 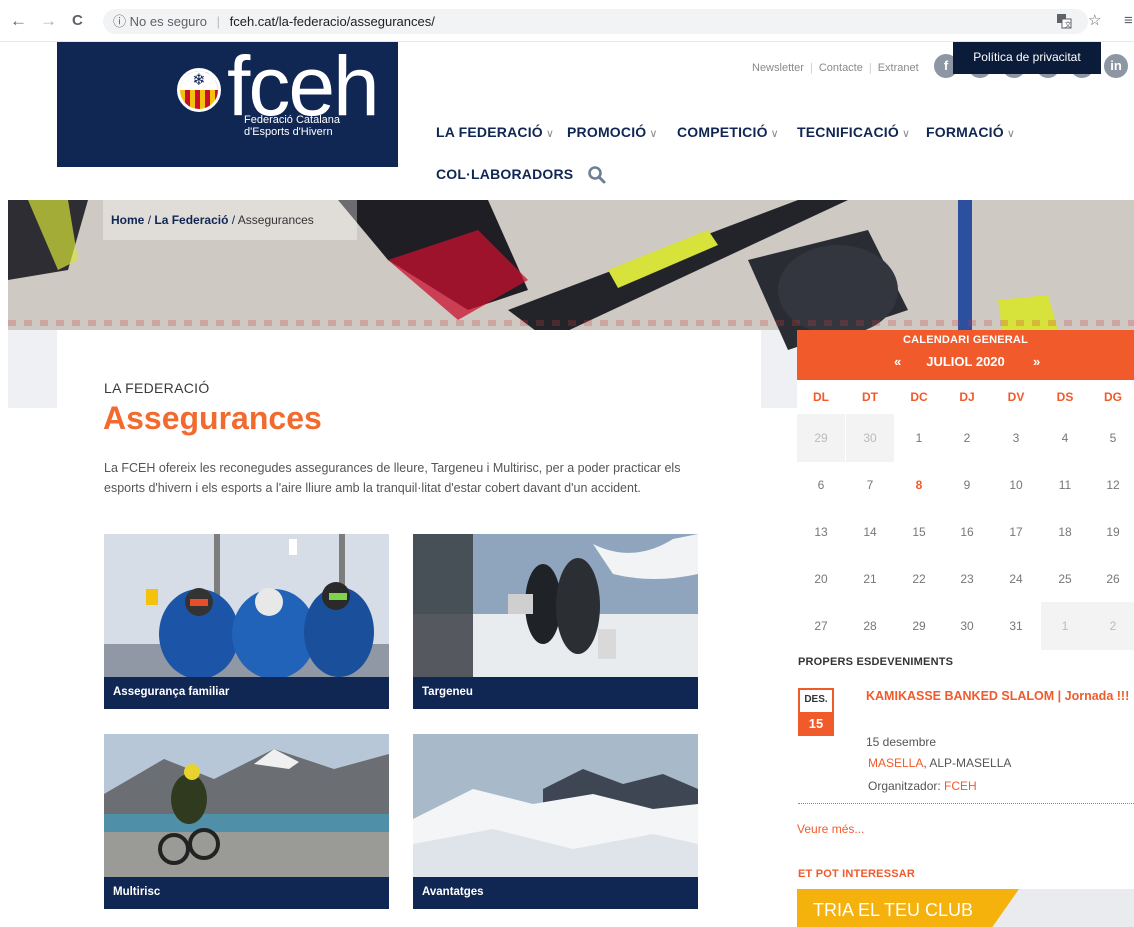 What do you see at coordinates (919, 485) in the screenshot?
I see `calendar-day-cell: 8` at bounding box center [919, 485].